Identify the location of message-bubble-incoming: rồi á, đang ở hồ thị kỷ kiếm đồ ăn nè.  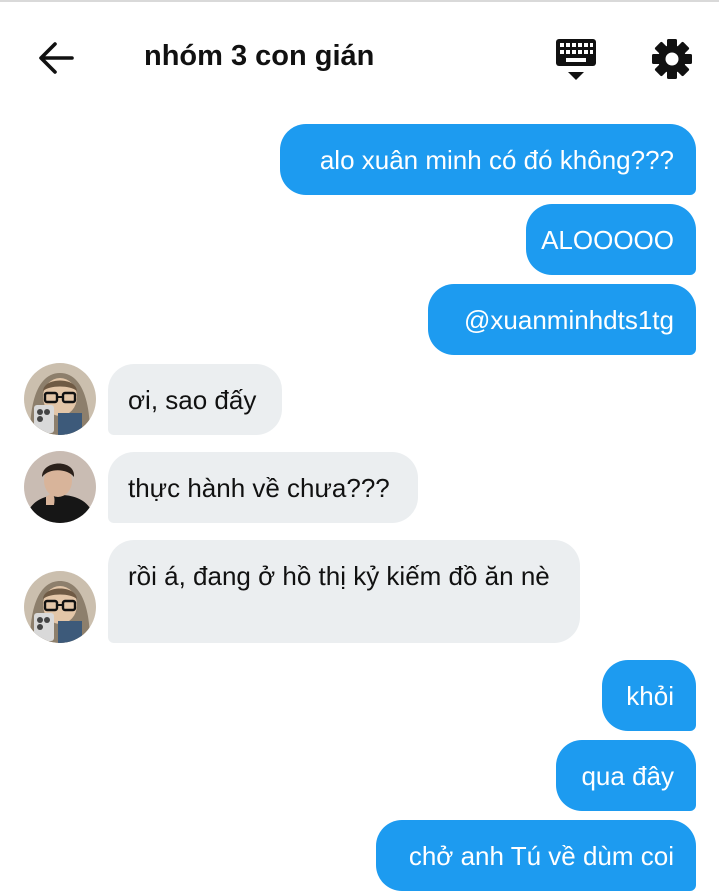
(344, 591).